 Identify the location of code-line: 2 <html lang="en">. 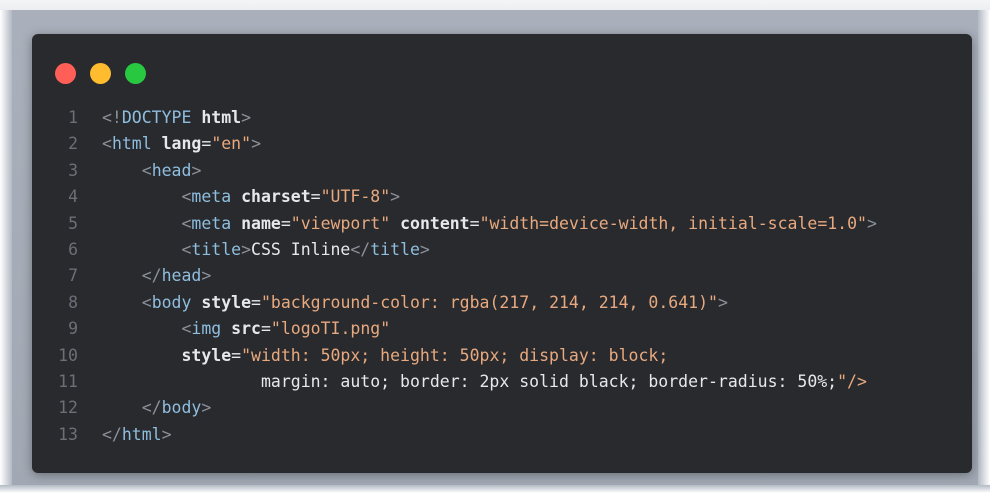
(502, 144).